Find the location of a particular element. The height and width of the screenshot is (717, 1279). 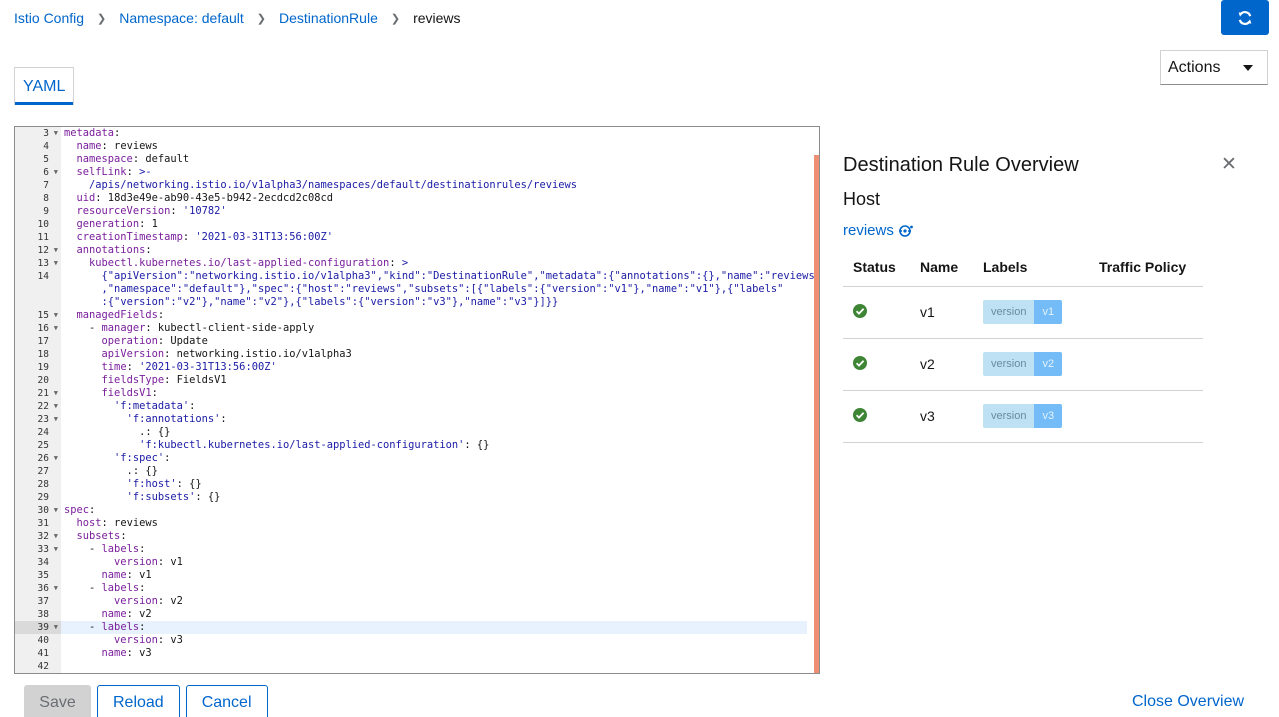

line-number: 30 ▼ is located at coordinates (47, 510).